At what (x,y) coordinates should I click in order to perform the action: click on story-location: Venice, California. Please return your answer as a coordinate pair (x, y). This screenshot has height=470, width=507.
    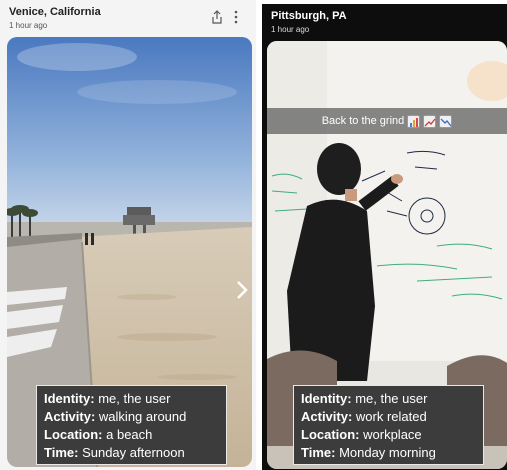
    Looking at the image, I should click on (55, 12).